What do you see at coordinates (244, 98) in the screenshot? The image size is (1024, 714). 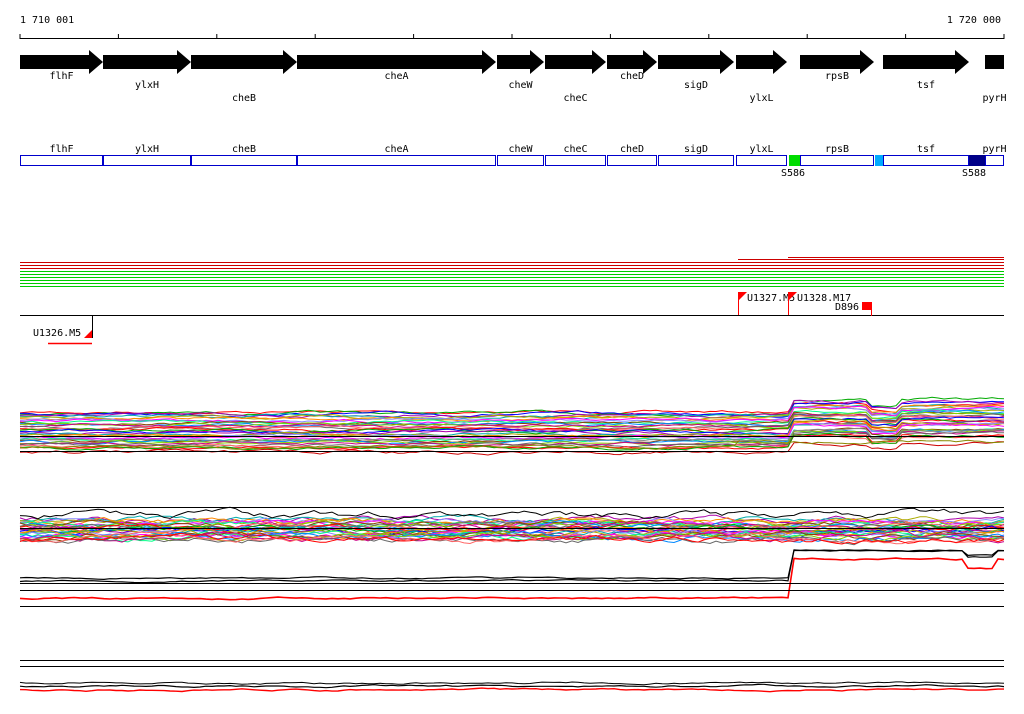 I see `gene-label: cheB` at bounding box center [244, 98].